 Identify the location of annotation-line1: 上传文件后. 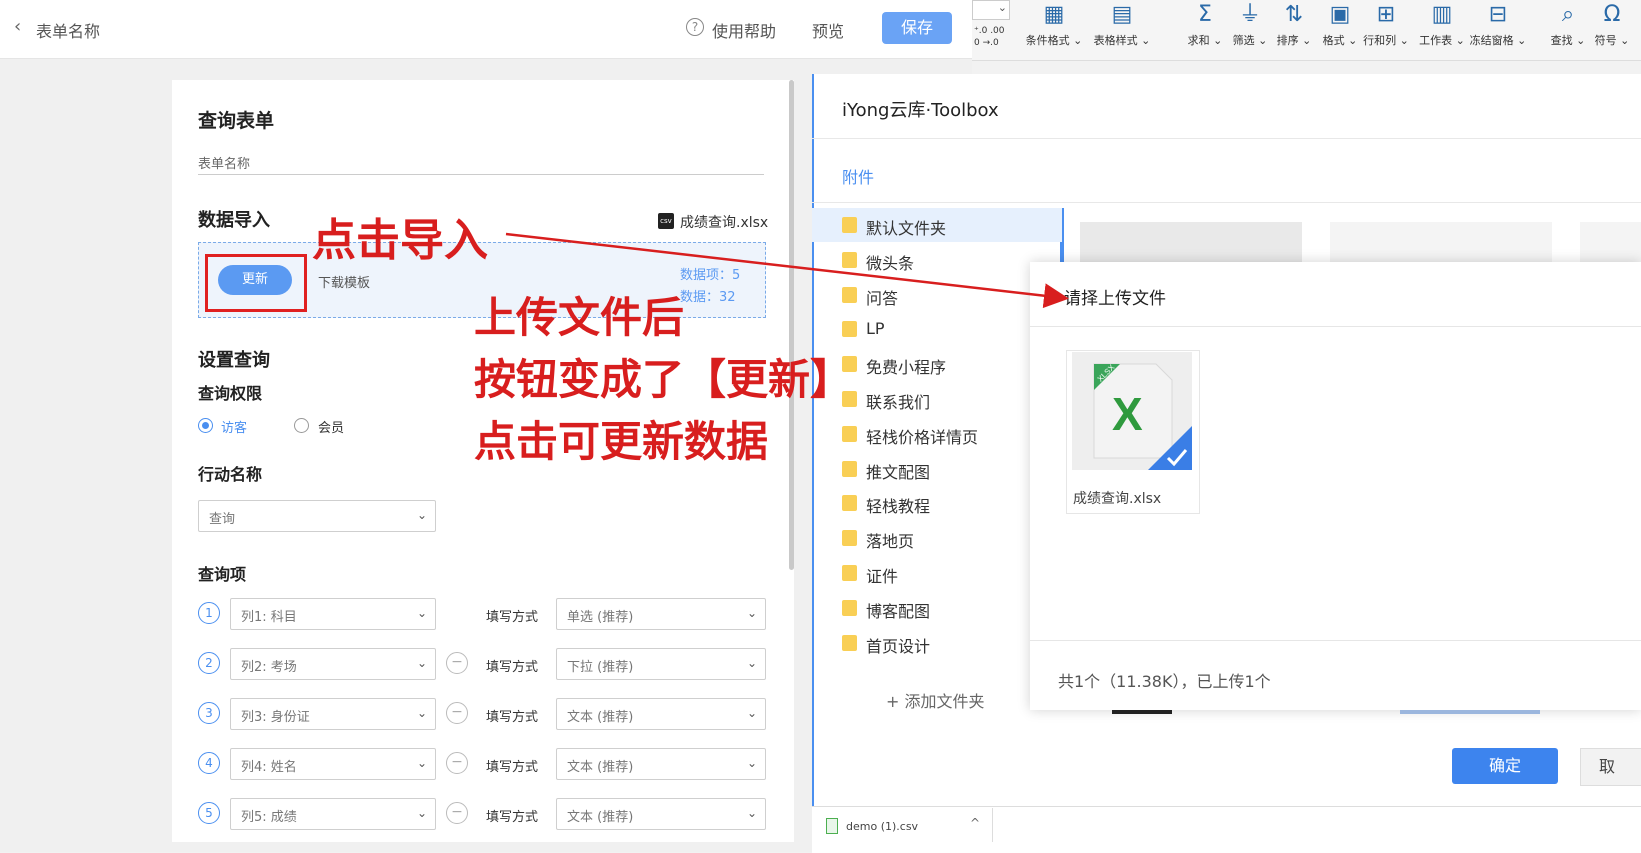
(579, 317).